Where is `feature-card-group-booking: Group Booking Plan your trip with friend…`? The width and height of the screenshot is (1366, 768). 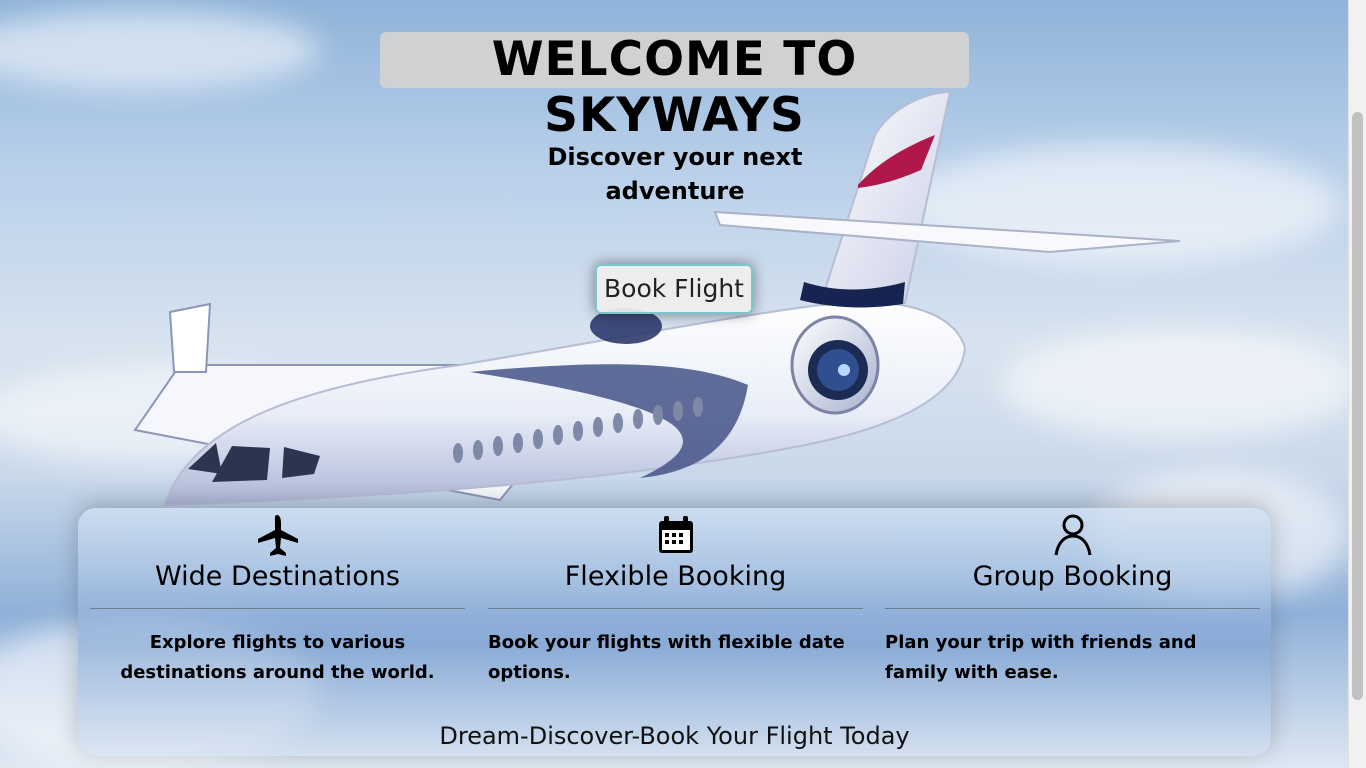 feature-card-group-booking: Group Booking Plan your trip with friend… is located at coordinates (1072, 603).